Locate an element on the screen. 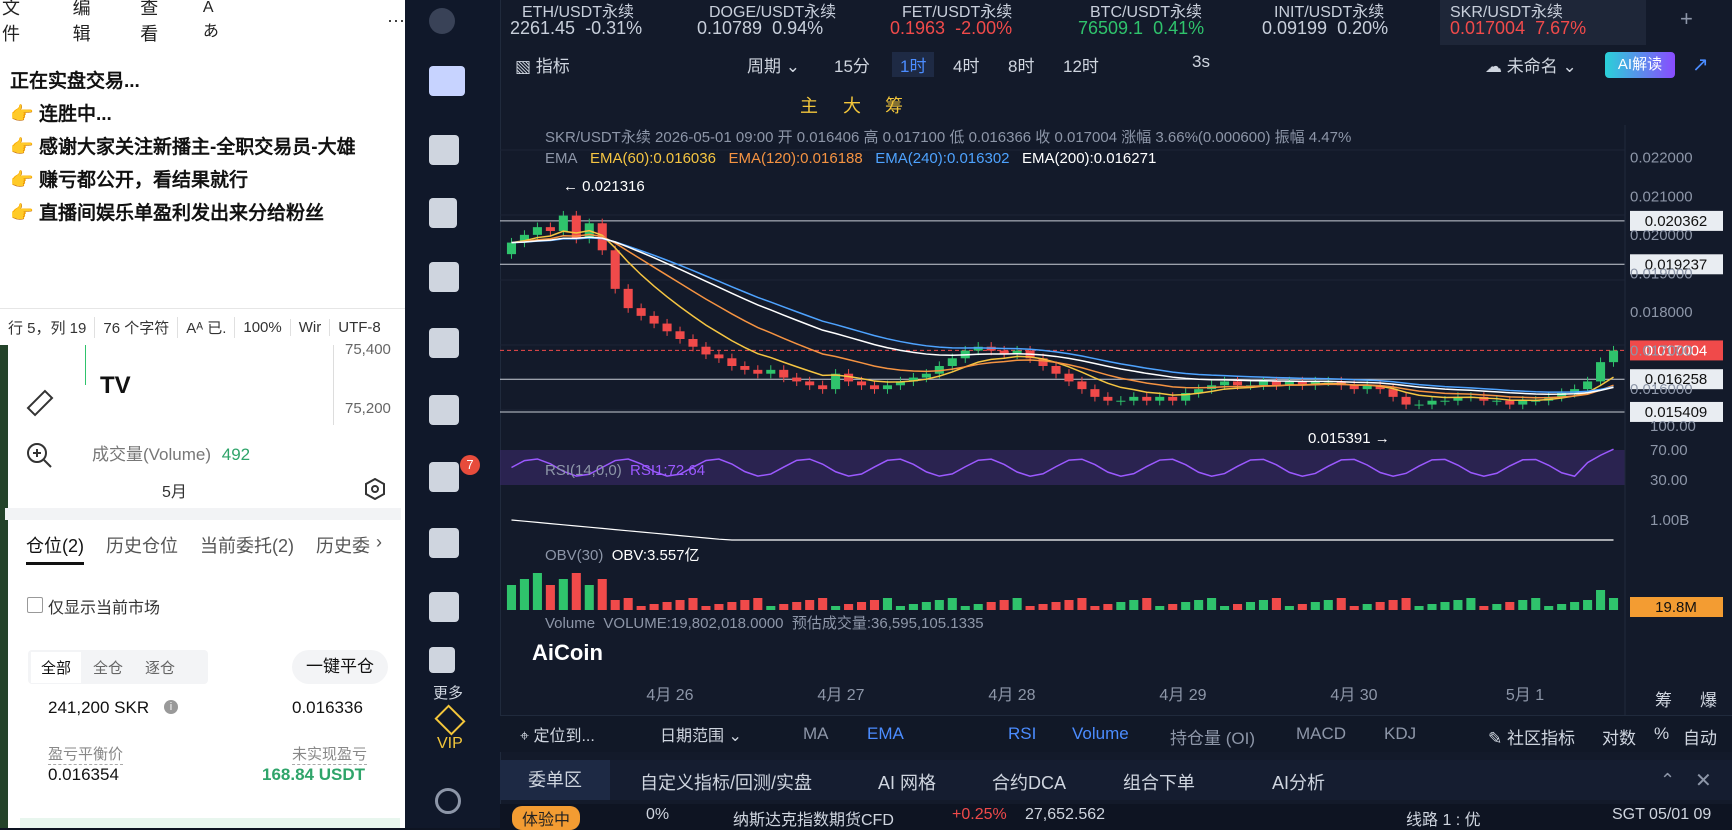 The width and height of the screenshot is (1732, 830). indicator-macd: MACD is located at coordinates (1321, 734).